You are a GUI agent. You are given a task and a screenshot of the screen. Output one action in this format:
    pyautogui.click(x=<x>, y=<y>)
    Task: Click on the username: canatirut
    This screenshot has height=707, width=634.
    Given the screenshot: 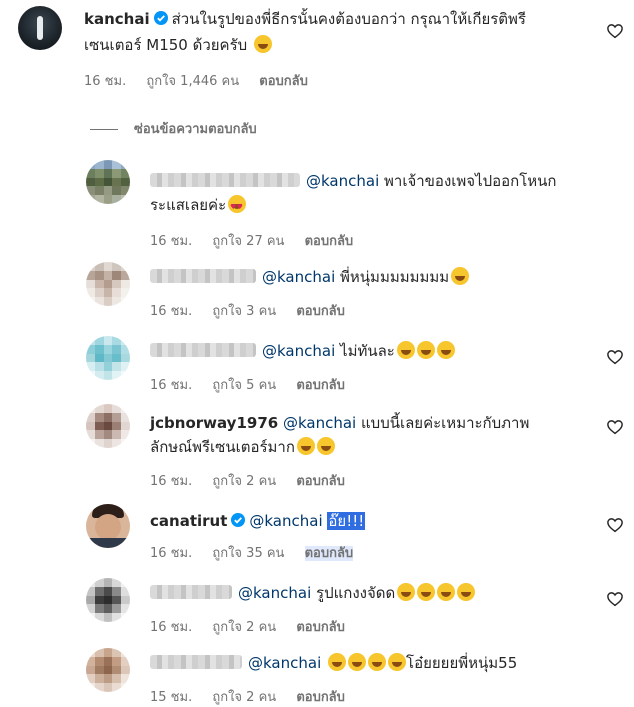 What is the action you would take?
    pyautogui.click(x=188, y=521)
    